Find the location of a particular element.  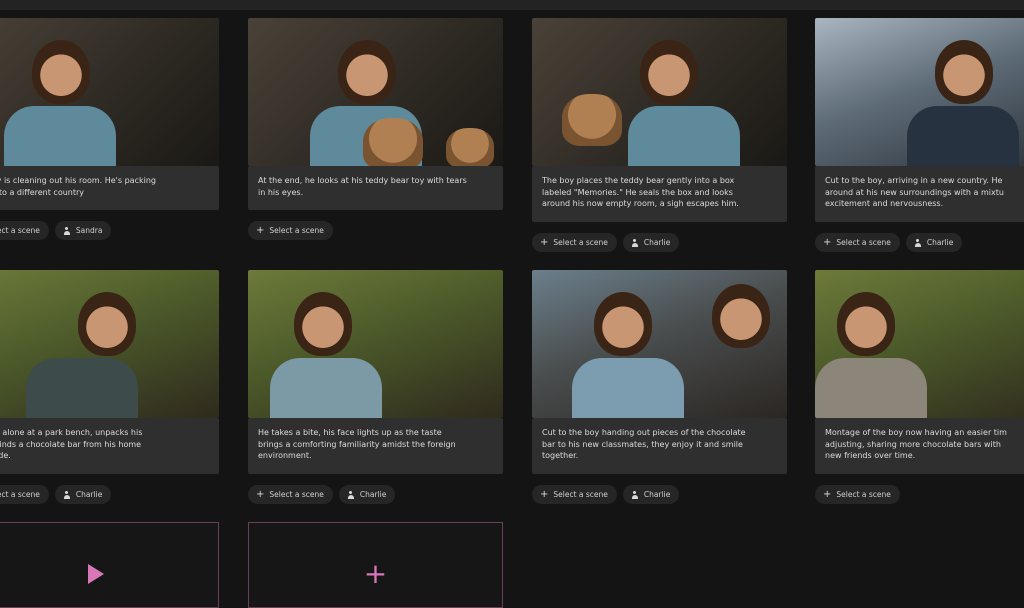

character-chip: Sandra is located at coordinates (83, 230).